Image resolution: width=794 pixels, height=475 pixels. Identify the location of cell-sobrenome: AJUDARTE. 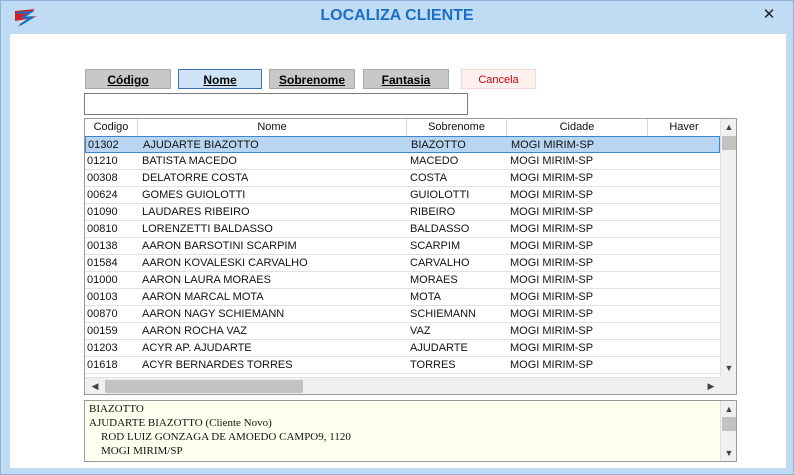
(439, 348).